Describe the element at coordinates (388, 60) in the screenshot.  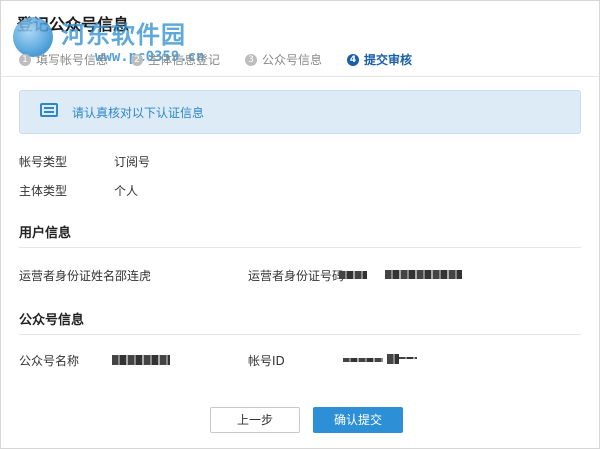
I see `step-label: 提交审核` at that location.